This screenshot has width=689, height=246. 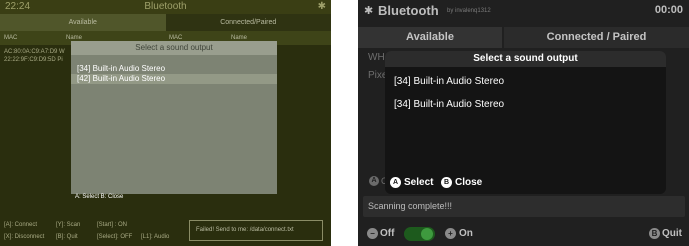 I want to click on off-label: Off, so click(x=387, y=233).